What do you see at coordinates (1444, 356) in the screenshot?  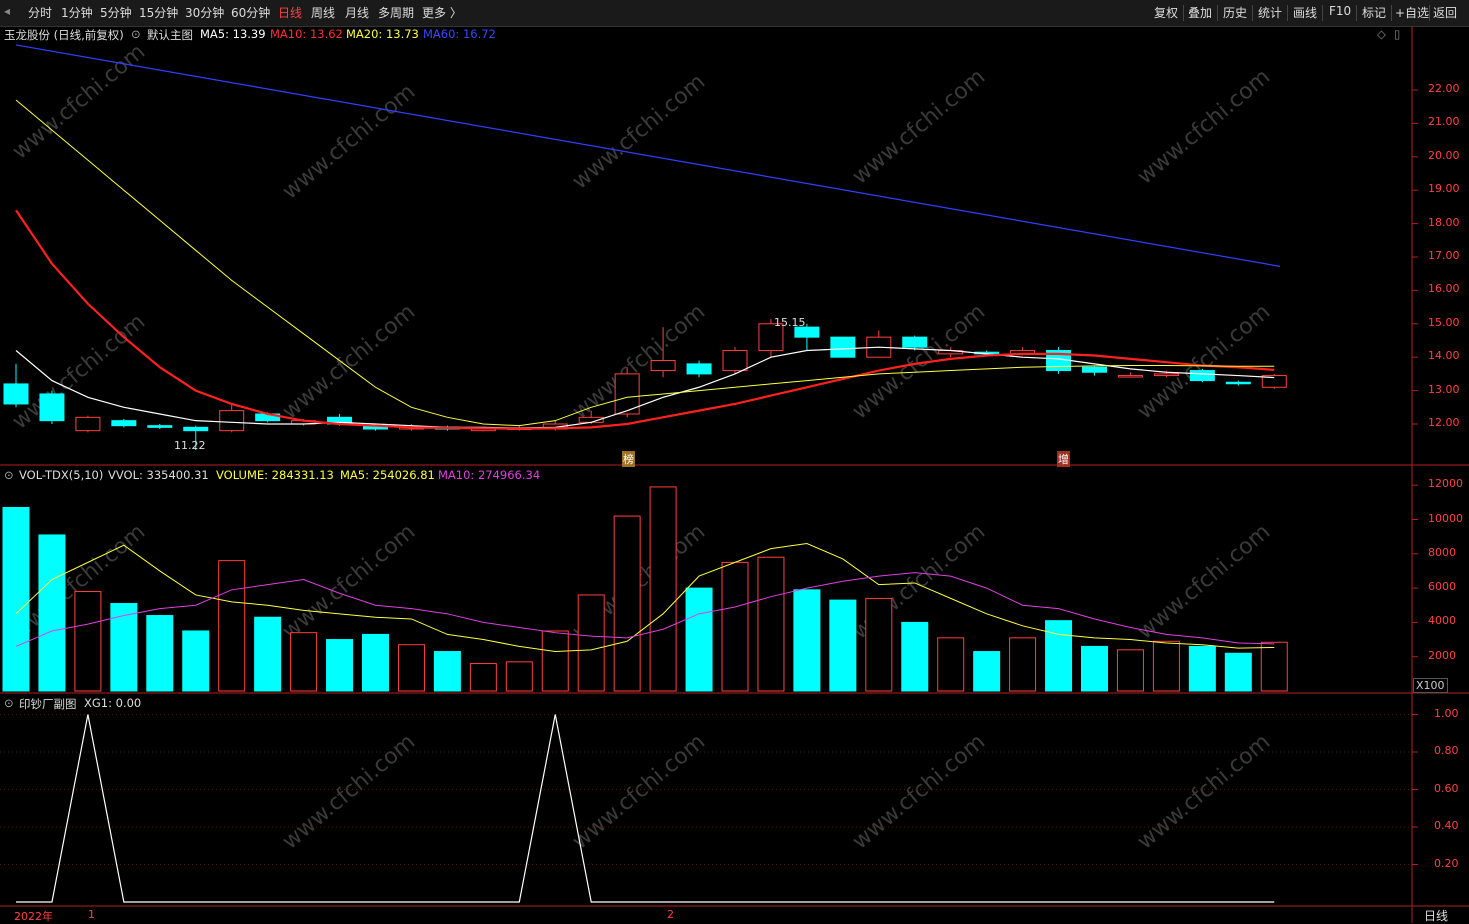 I see `price-tick-label: 14.00` at bounding box center [1444, 356].